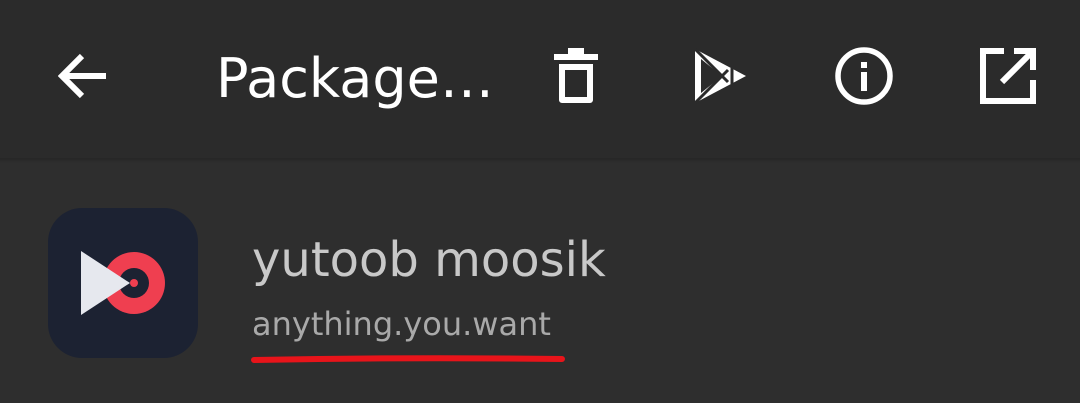  Describe the element at coordinates (429, 260) in the screenshot. I see `app-name: yutoob moosik` at that location.